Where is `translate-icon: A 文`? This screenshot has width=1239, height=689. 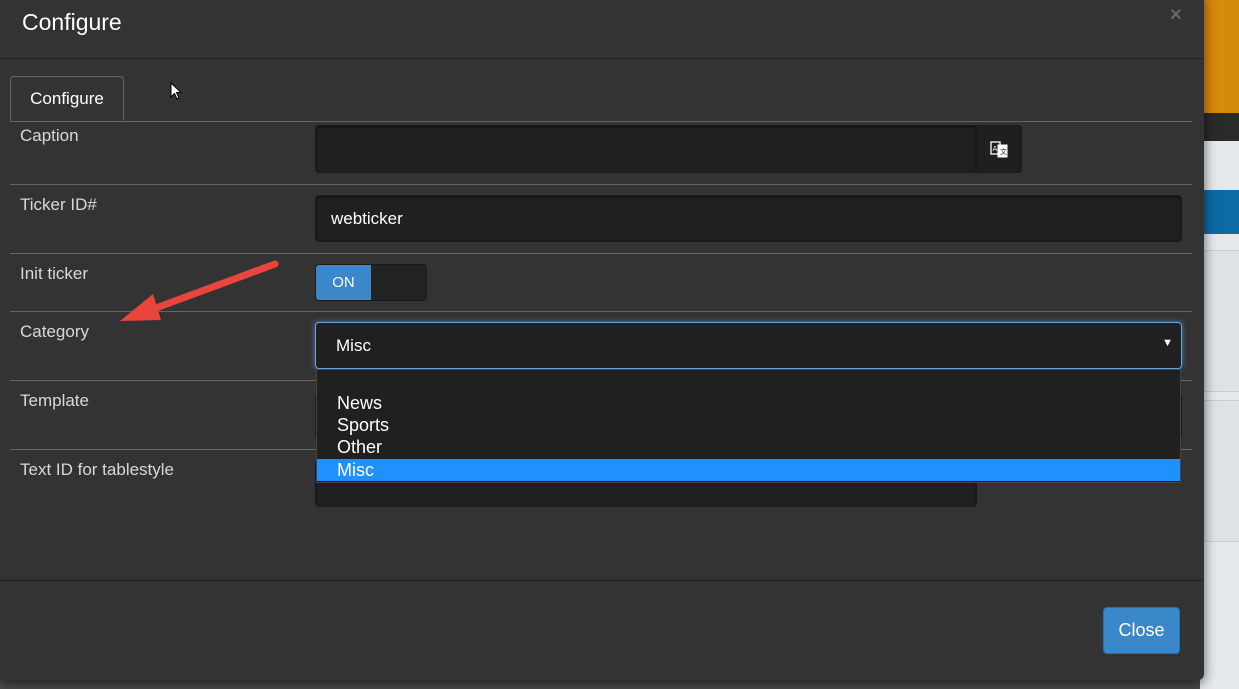
translate-icon: A 文 is located at coordinates (999, 149).